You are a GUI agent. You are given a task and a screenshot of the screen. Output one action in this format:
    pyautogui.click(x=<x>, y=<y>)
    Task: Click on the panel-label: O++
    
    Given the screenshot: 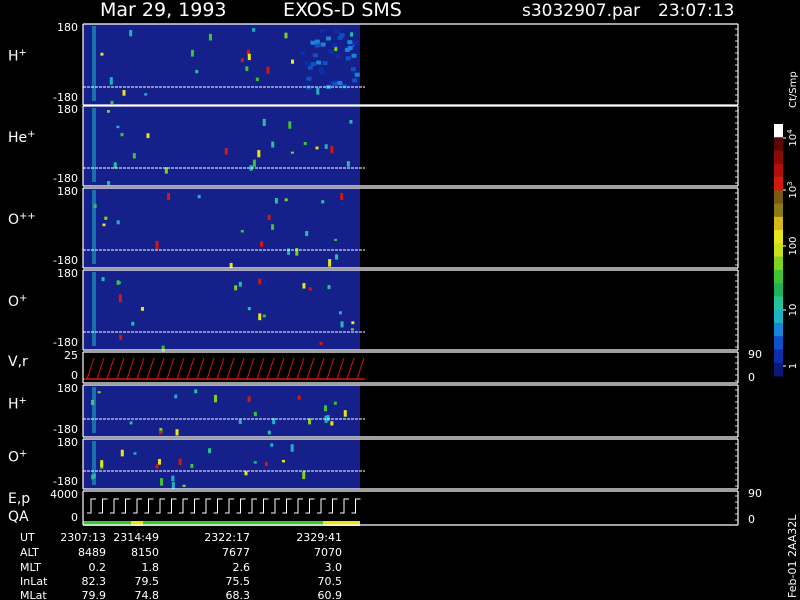 What is the action you would take?
    pyautogui.click(x=22, y=220)
    